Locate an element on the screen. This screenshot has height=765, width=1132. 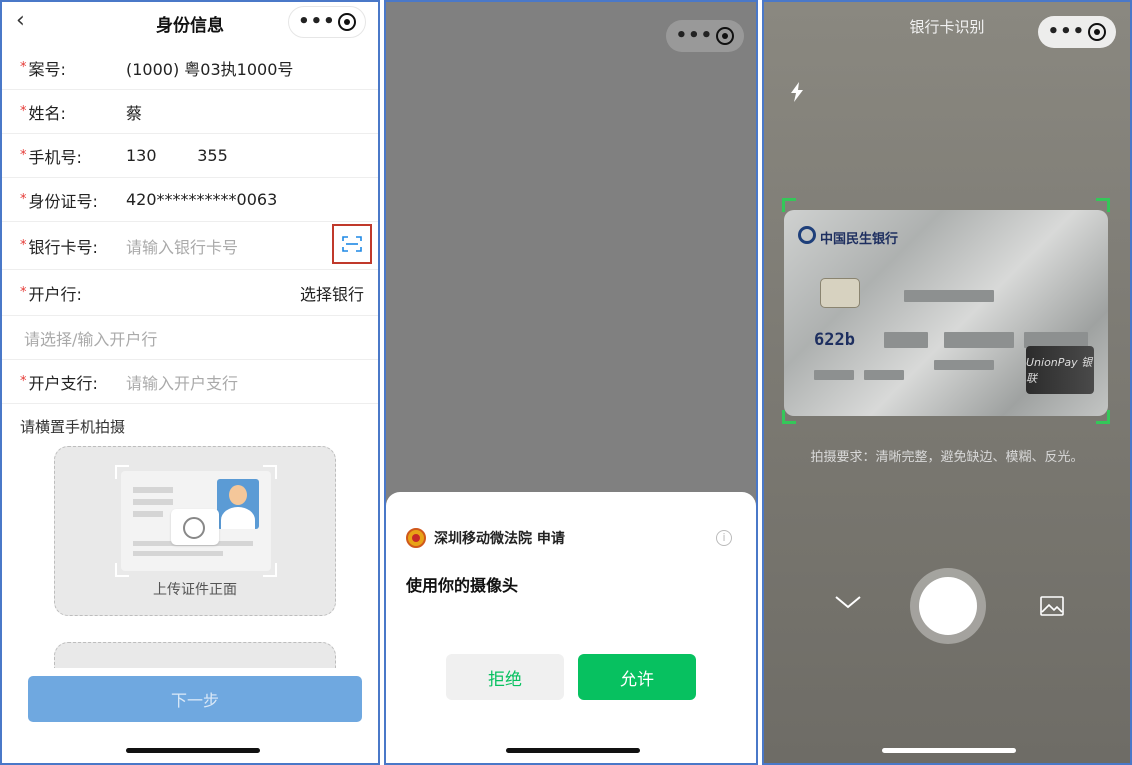
branch-input: 请输入开户支行 is located at coordinates (182, 382).